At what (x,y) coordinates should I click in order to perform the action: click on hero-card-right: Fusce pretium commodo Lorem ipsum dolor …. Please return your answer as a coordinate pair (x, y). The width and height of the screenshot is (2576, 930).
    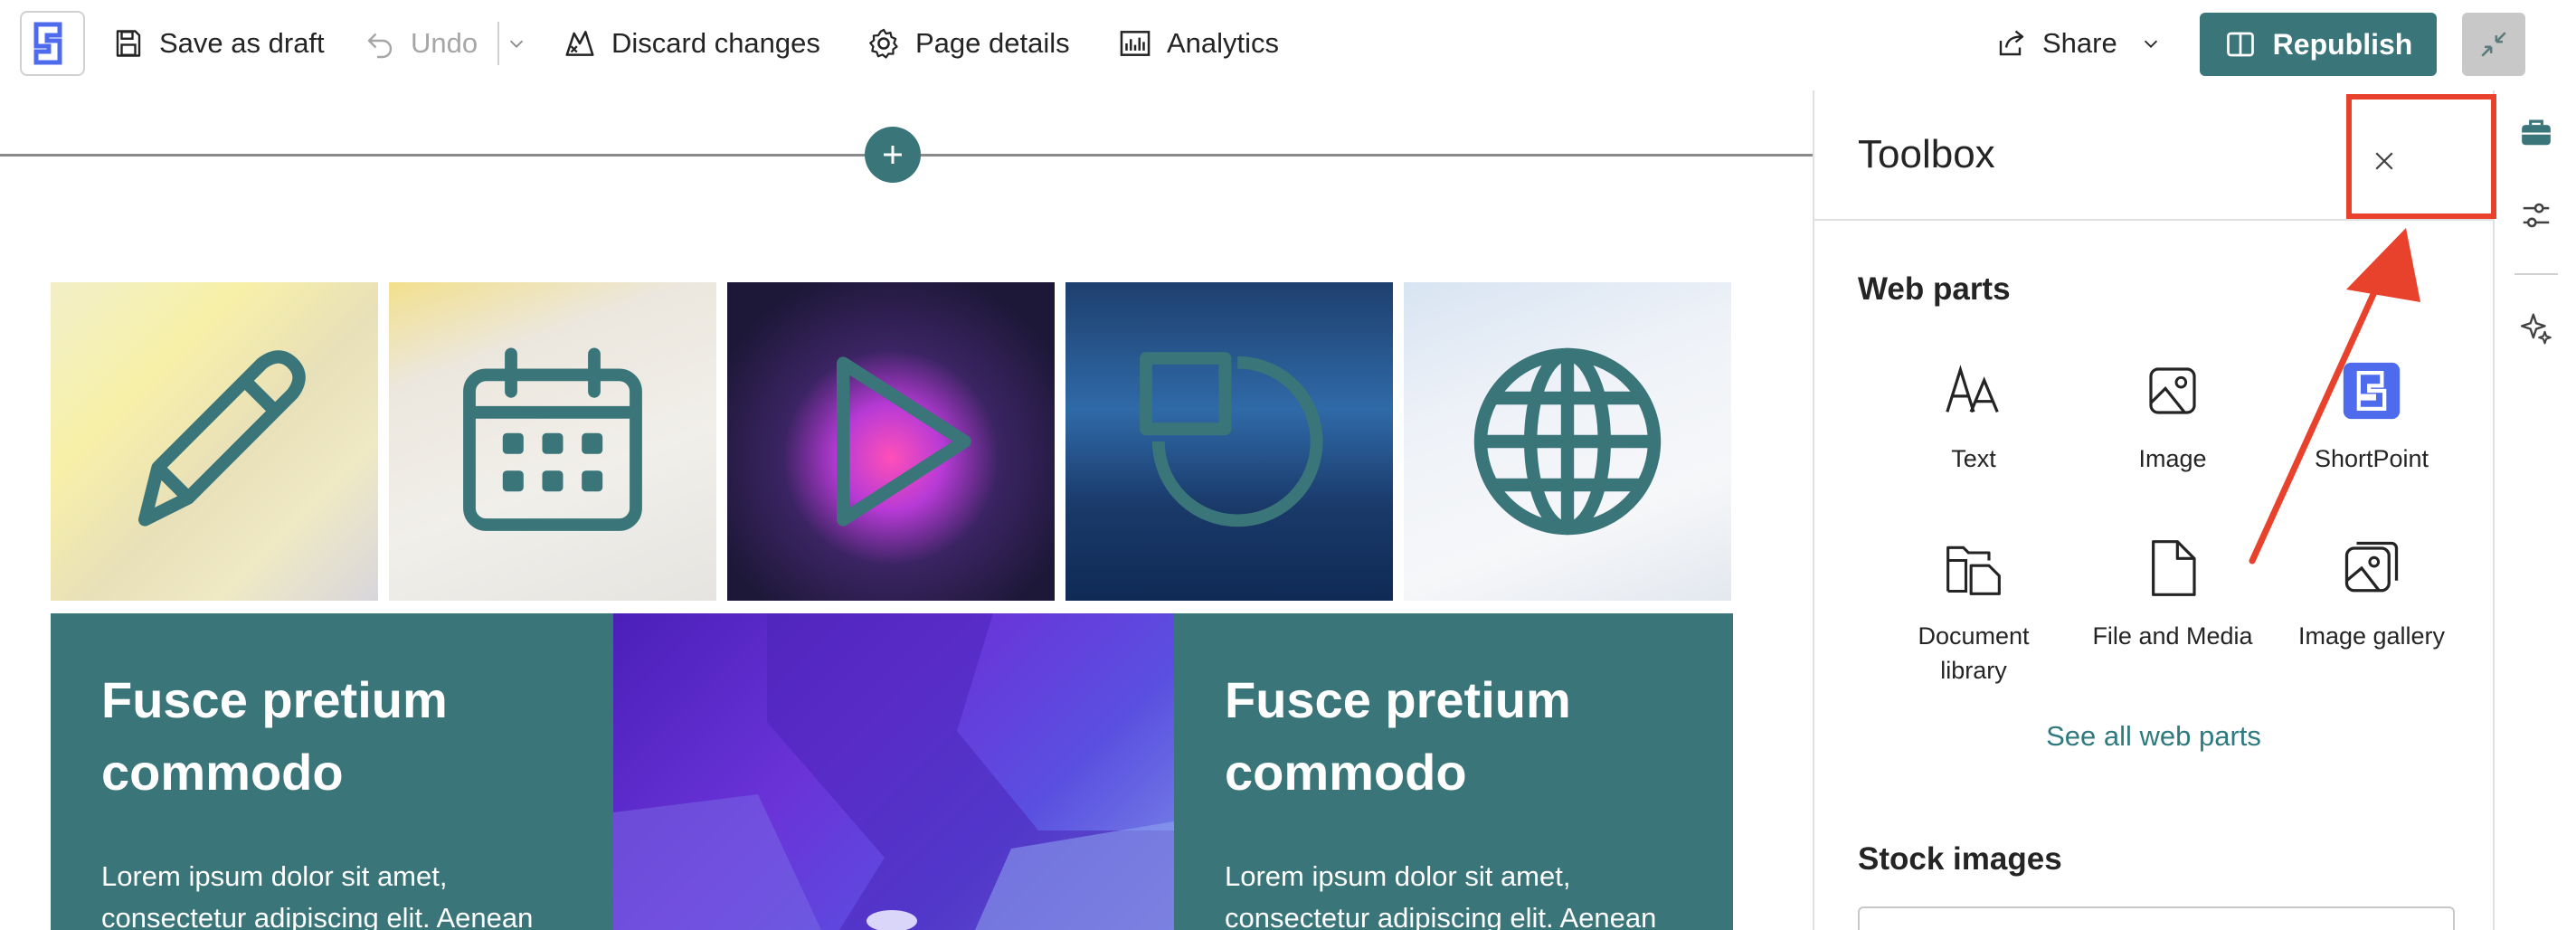
    Looking at the image, I should click on (1454, 772).